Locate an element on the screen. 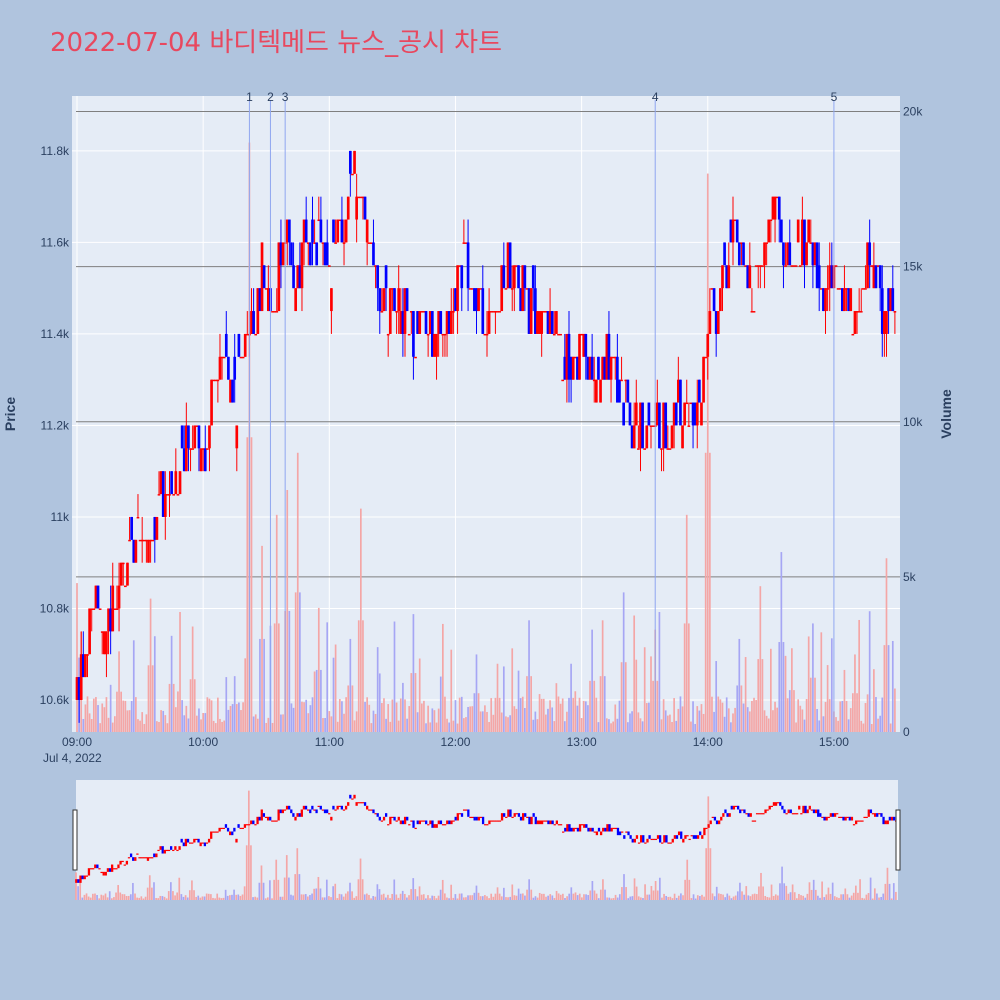 The image size is (1000, 1000). time-tick-label: 13:00 is located at coordinates (582, 742).